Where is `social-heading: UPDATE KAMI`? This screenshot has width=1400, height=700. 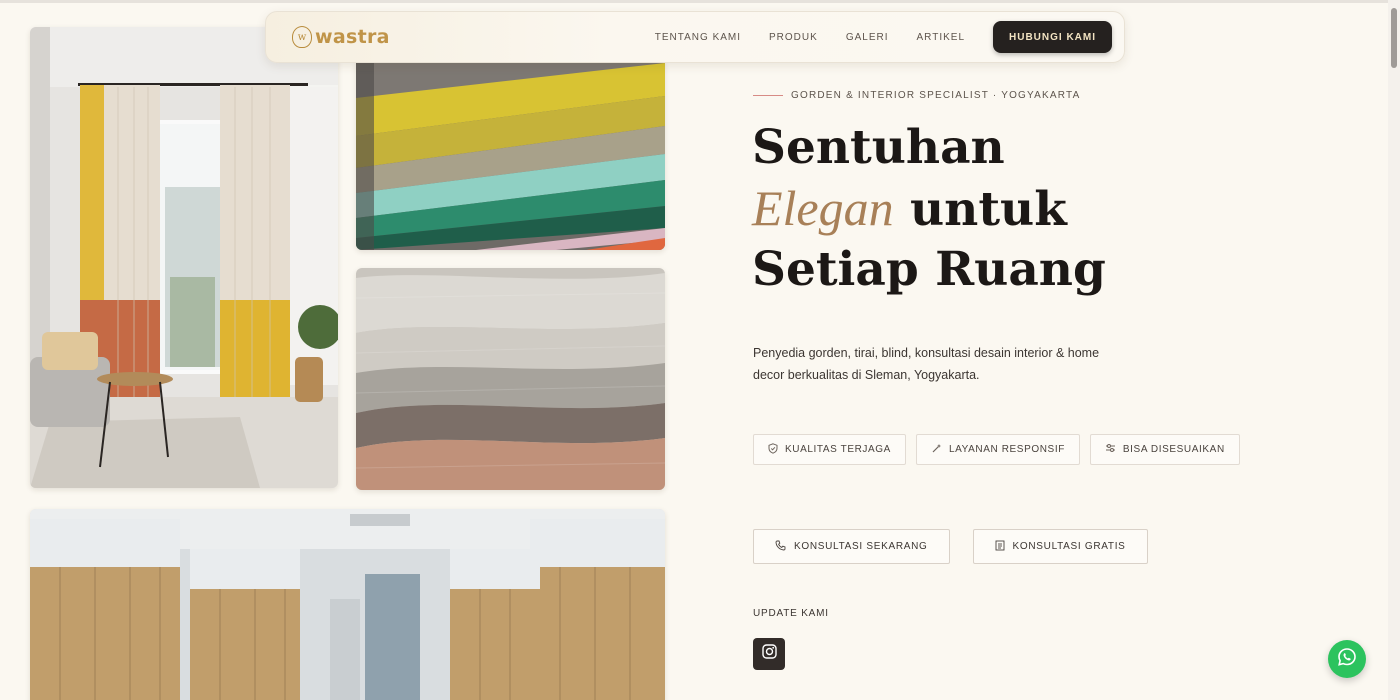
social-heading: UPDATE KAMI is located at coordinates (791, 613).